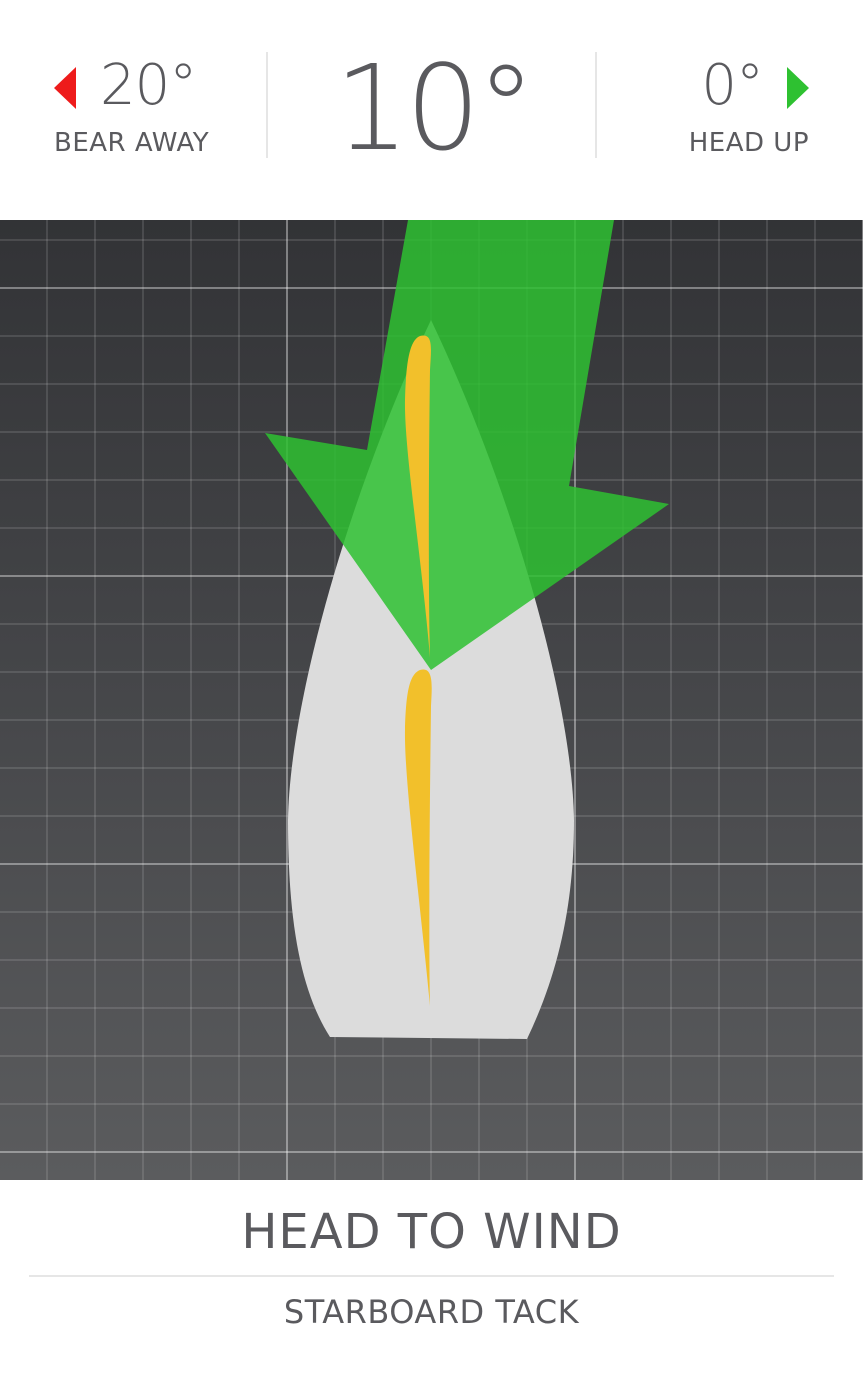 The width and height of the screenshot is (863, 1373). What do you see at coordinates (431, 1312) in the screenshot?
I see `tack-status: STARBOARD TACK` at bounding box center [431, 1312].